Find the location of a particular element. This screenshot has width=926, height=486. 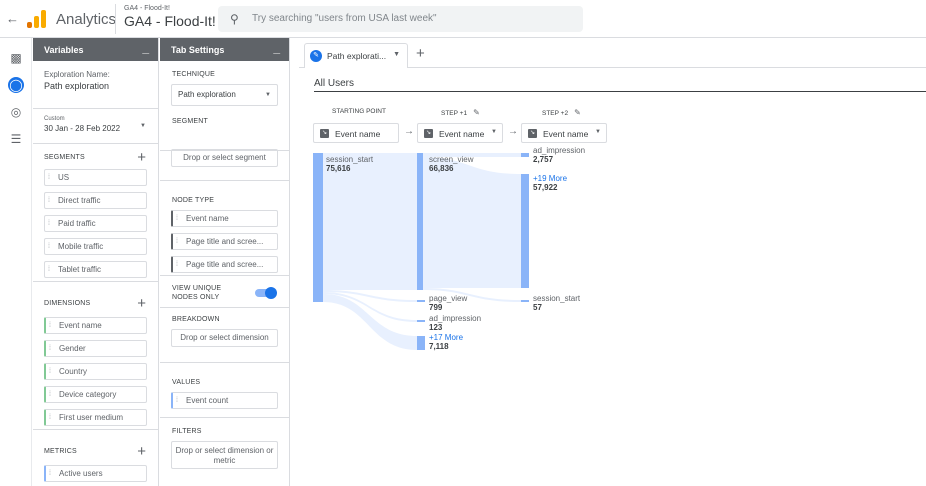

search-placeholder: Try searching "users from USA last week" is located at coordinates (344, 18).